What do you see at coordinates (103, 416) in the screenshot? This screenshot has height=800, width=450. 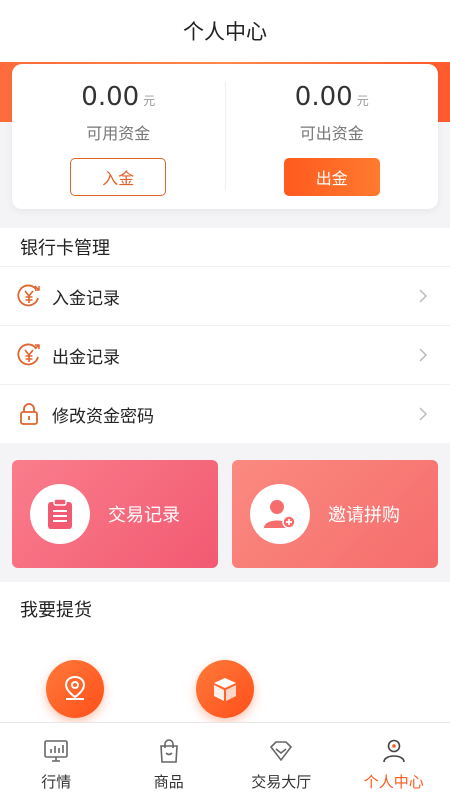 I see `list-item-label: 修改资金密码` at bounding box center [103, 416].